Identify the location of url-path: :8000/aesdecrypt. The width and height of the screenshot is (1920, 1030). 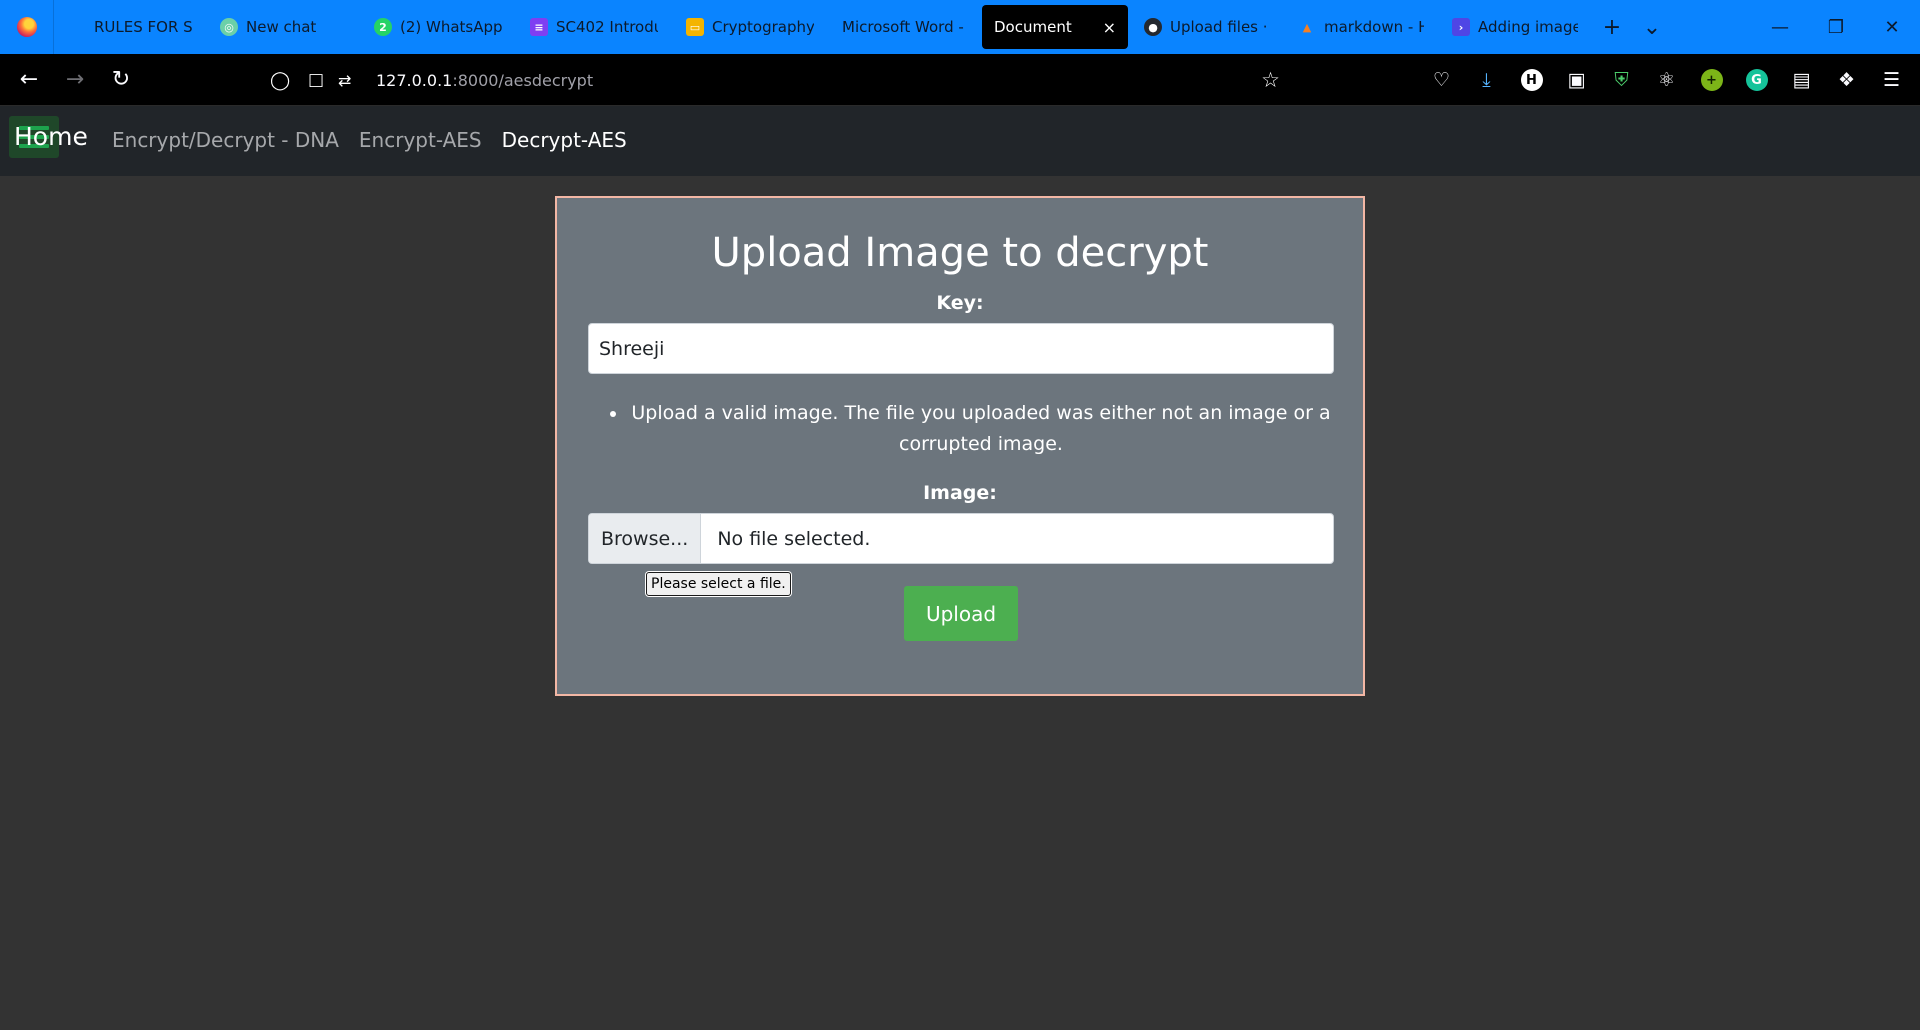
(523, 80).